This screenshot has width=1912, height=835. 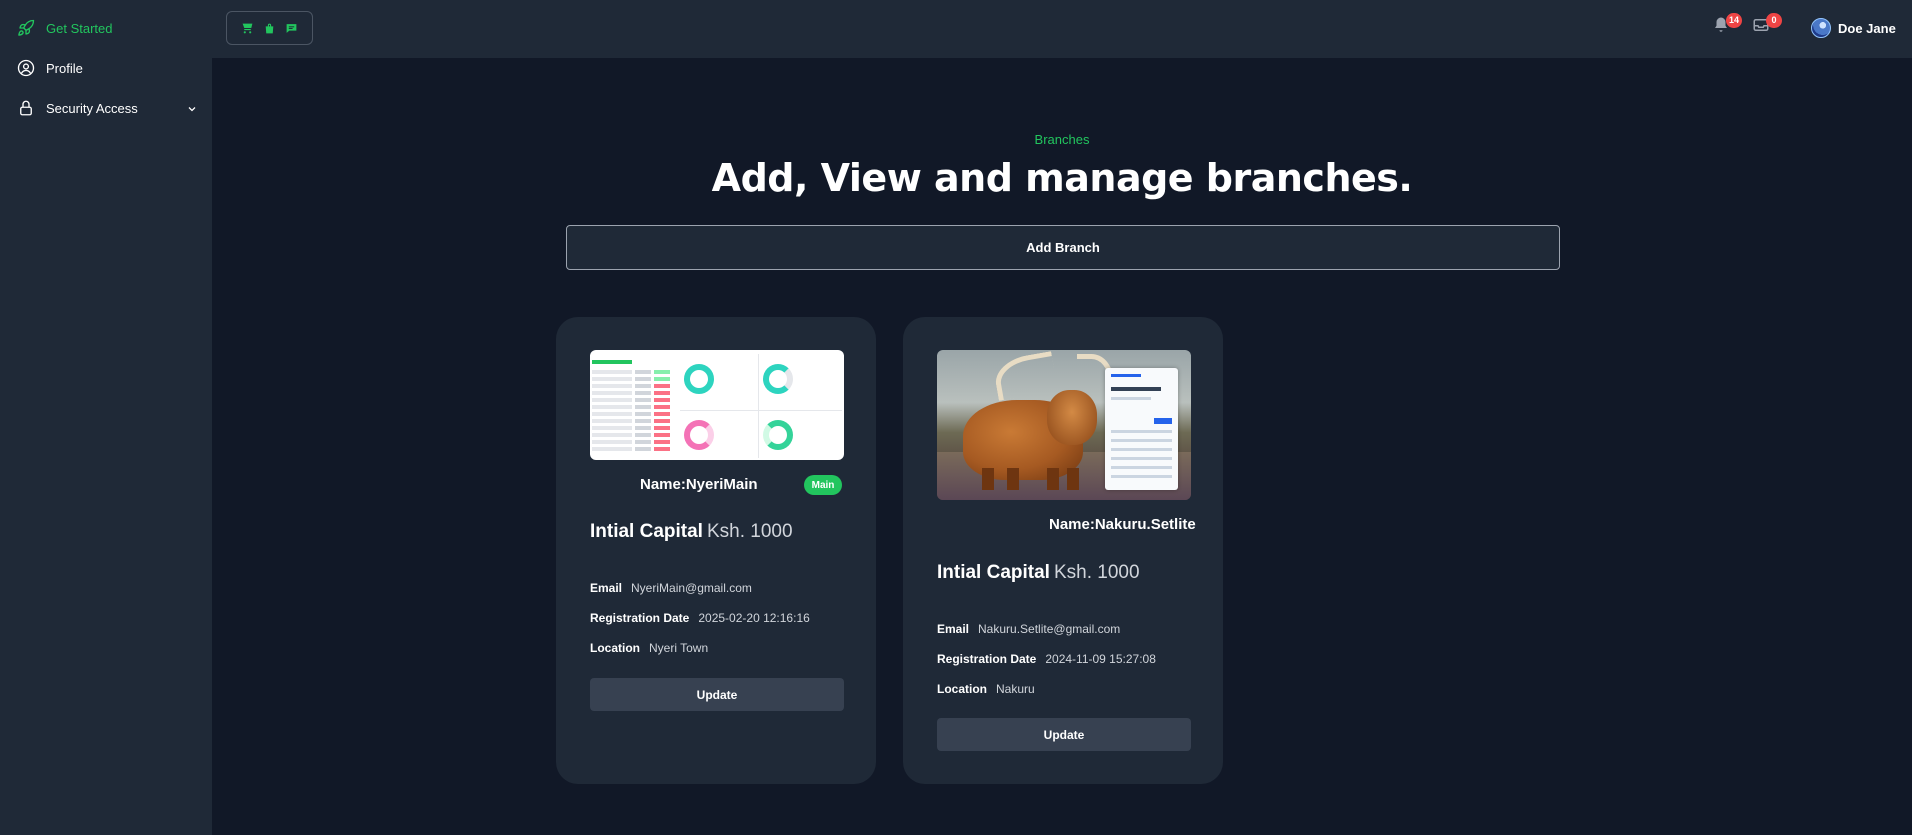 I want to click on messages-badge: 0, so click(x=1774, y=20).